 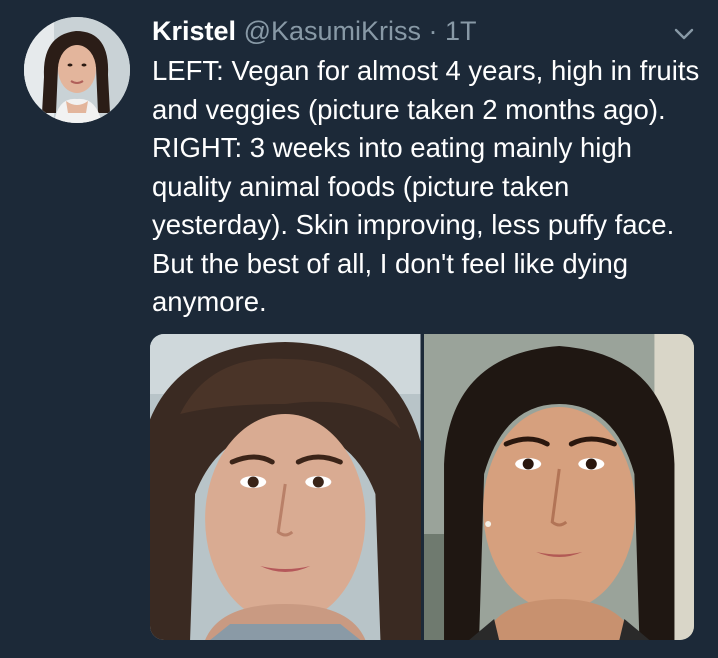 I want to click on avatar, so click(x=77, y=70).